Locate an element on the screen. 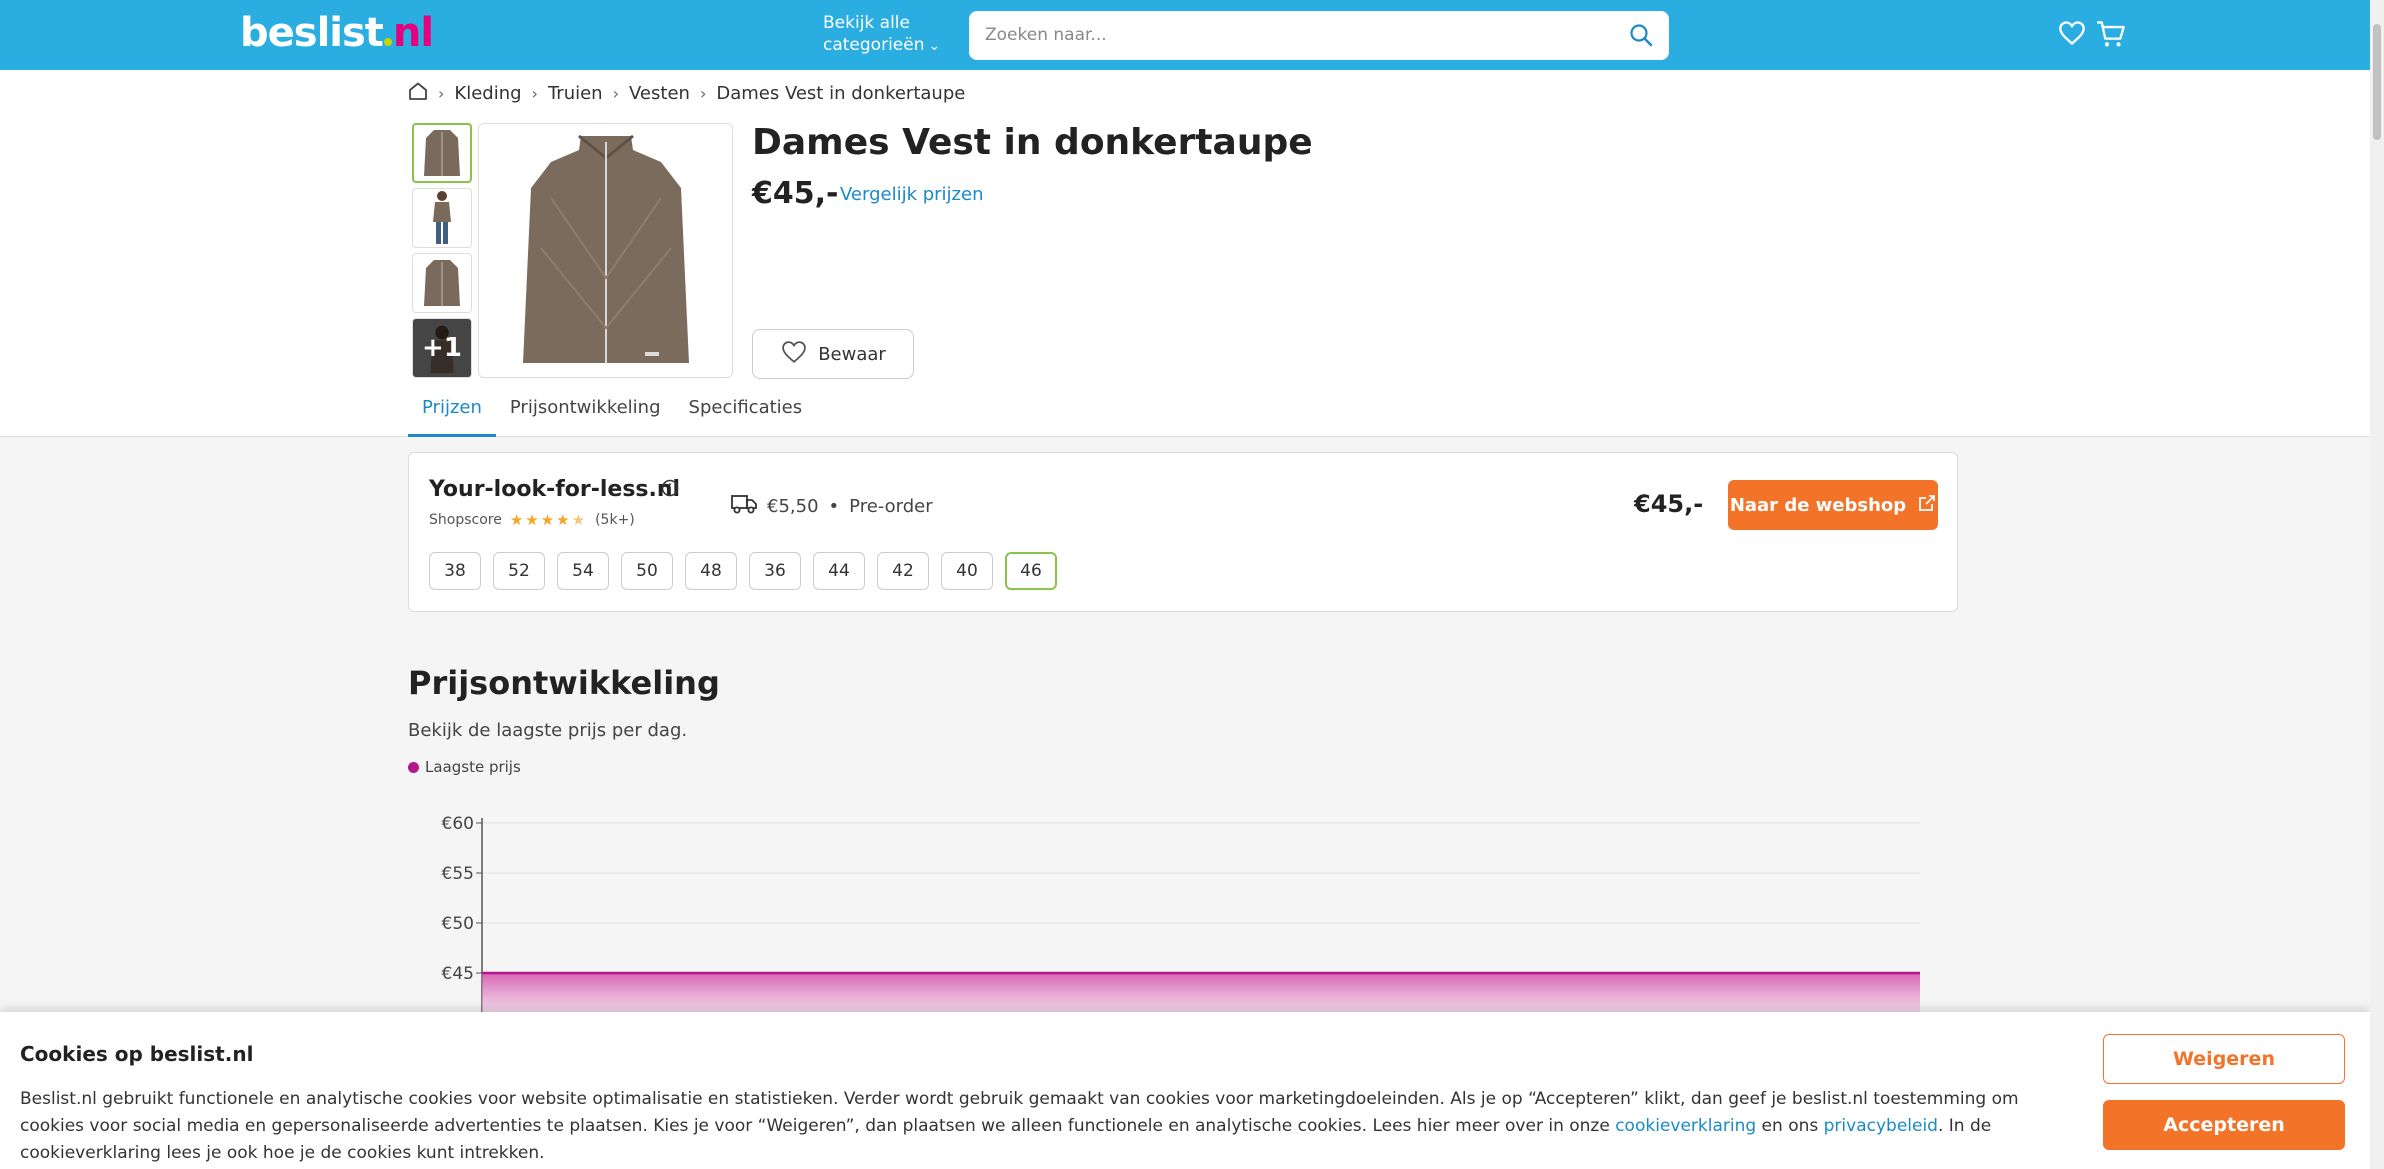 Image resolution: width=2384 pixels, height=1169 pixels. logo-tld: nl is located at coordinates (413, 33).